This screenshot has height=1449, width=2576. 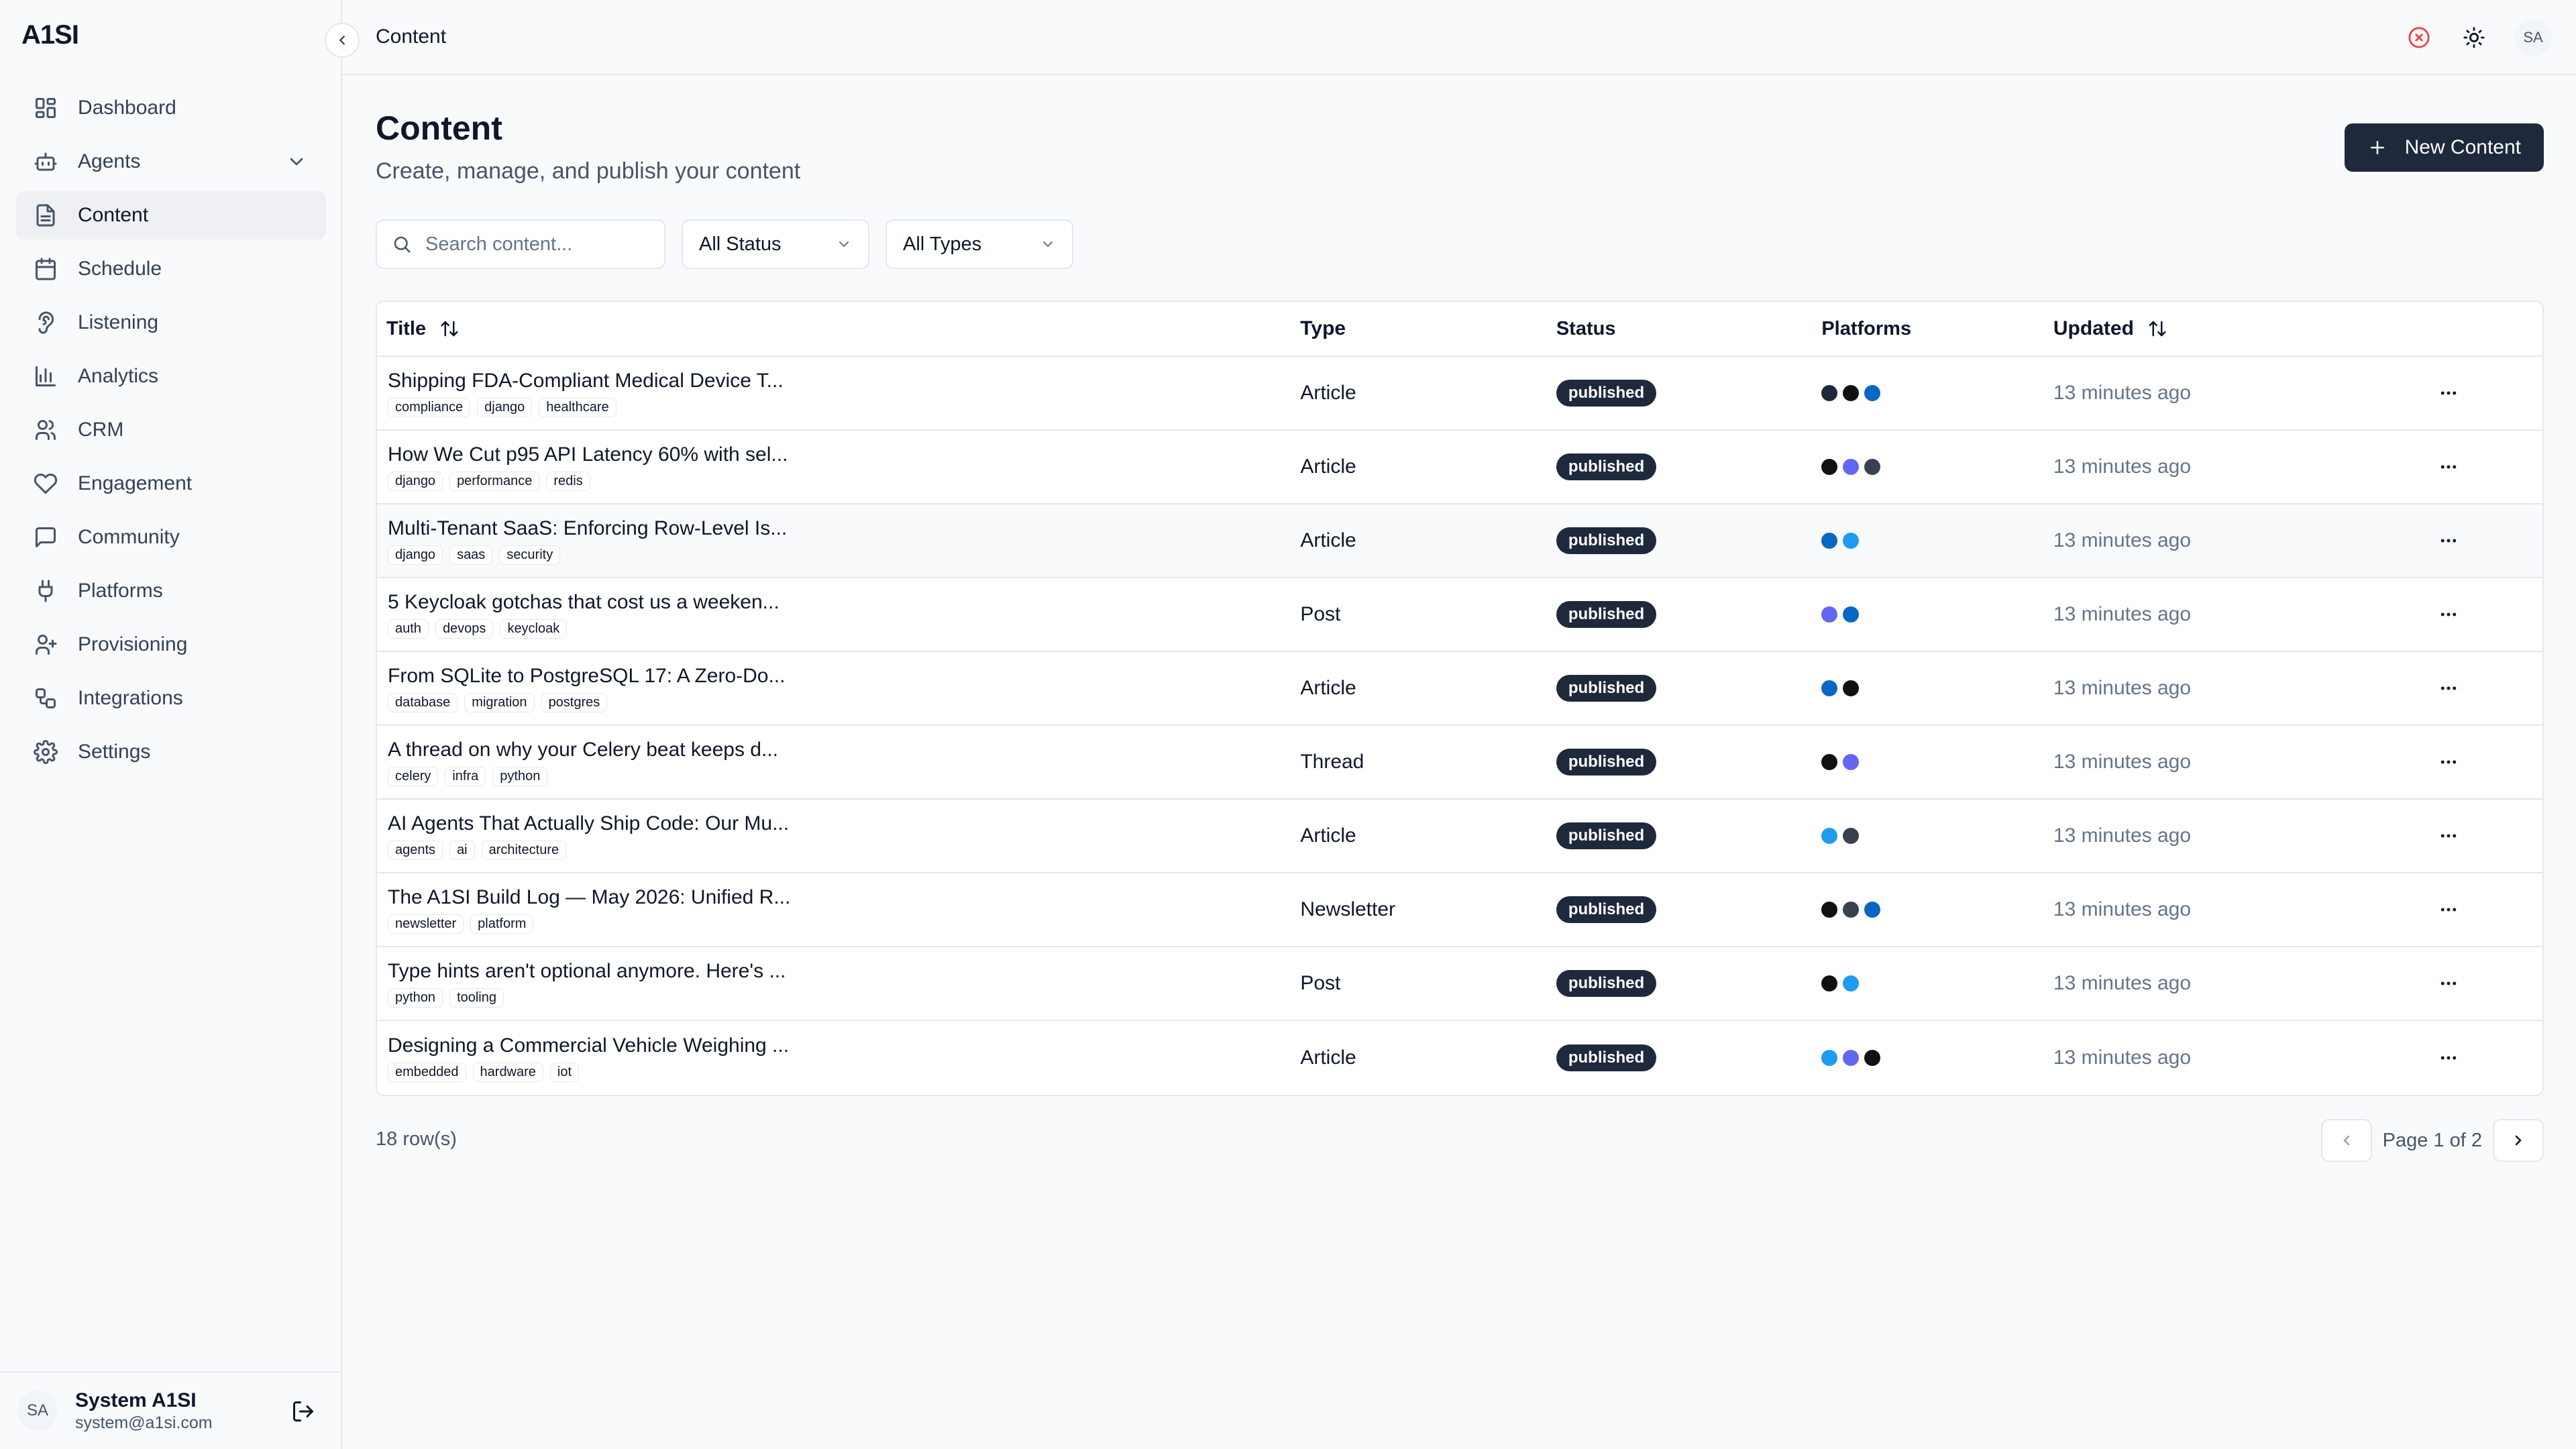 What do you see at coordinates (2474, 37) in the screenshot?
I see `theme-toggle-icon` at bounding box center [2474, 37].